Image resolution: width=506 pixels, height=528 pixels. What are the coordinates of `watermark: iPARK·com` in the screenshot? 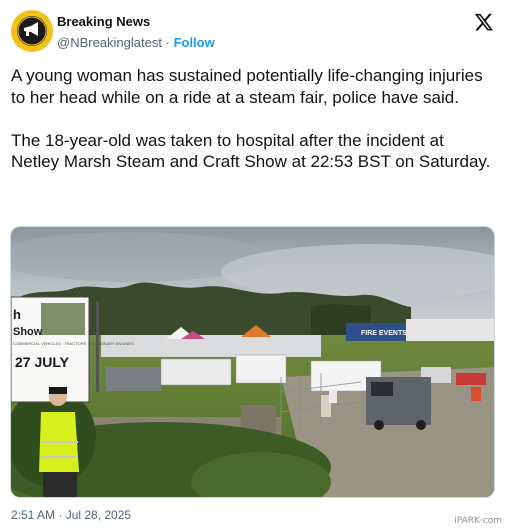 It's located at (478, 521).